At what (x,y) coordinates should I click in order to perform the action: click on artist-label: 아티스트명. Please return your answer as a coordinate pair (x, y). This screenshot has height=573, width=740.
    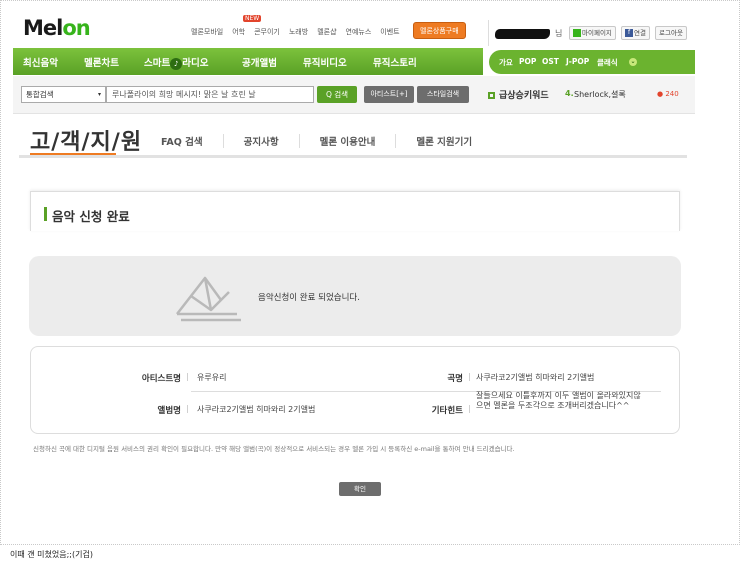
    Looking at the image, I should click on (161, 379).